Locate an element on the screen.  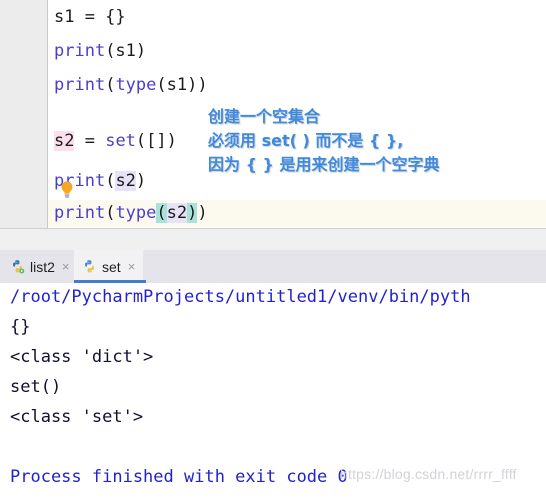
watermark-text: https://blog.csdn.net/rrrr_ffff is located at coordinates (428, 474).